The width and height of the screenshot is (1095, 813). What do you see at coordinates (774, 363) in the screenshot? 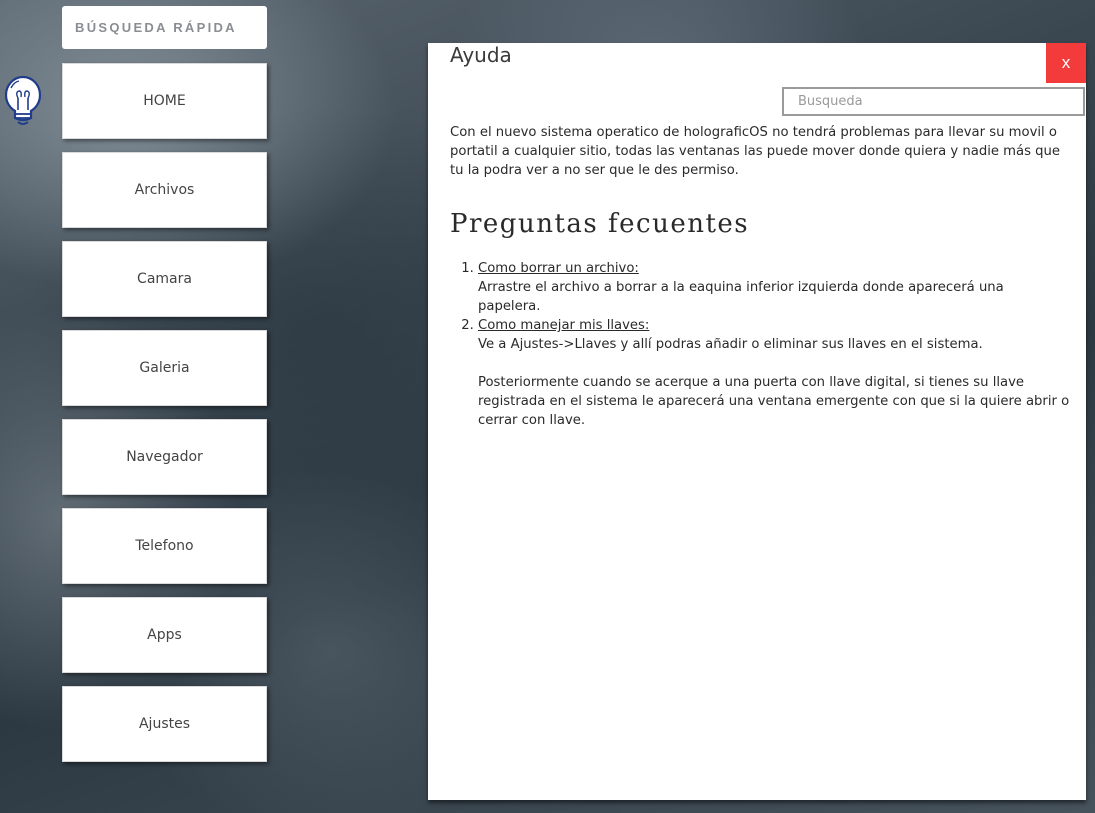
I see `faq-spacer` at bounding box center [774, 363].